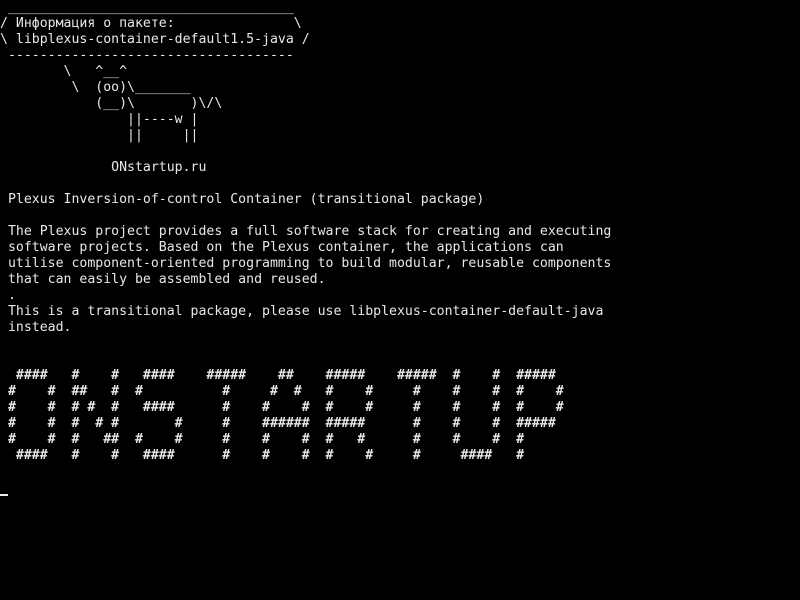 The image size is (800, 600). I want to click on banner-line: # # # ## # # # # # # # # # # #, so click(262, 439).